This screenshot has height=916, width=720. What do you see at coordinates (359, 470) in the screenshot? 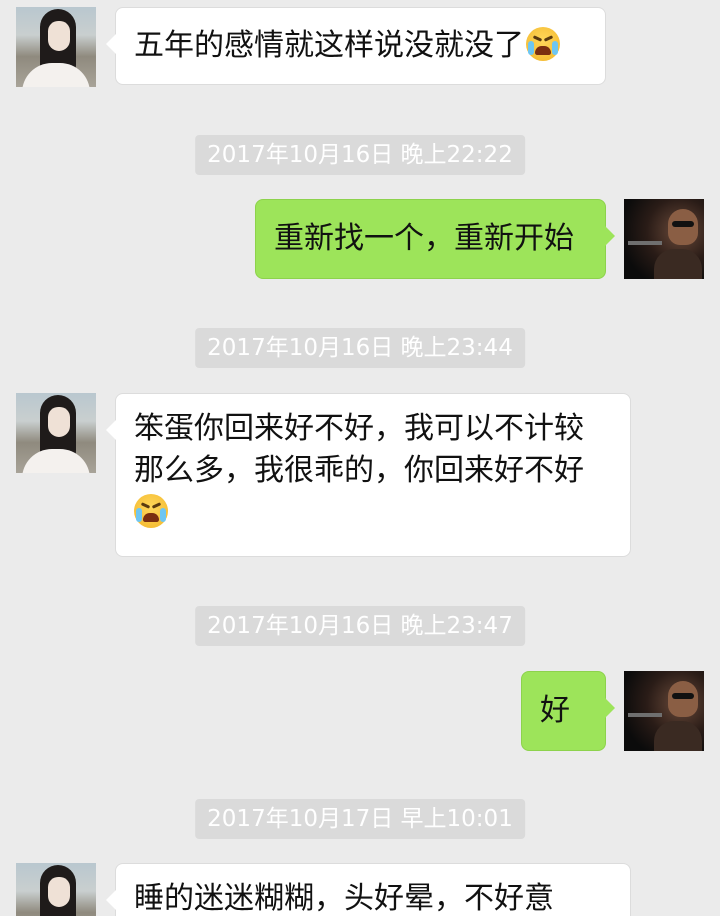
I see `message-text-line: 那么多，我很乖的，你回来好不好` at bounding box center [359, 470].